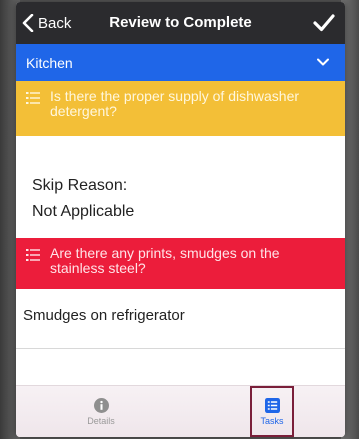 The image size is (359, 439). What do you see at coordinates (83, 211) in the screenshot?
I see `skip-reason-value: Not Applicable` at bounding box center [83, 211].